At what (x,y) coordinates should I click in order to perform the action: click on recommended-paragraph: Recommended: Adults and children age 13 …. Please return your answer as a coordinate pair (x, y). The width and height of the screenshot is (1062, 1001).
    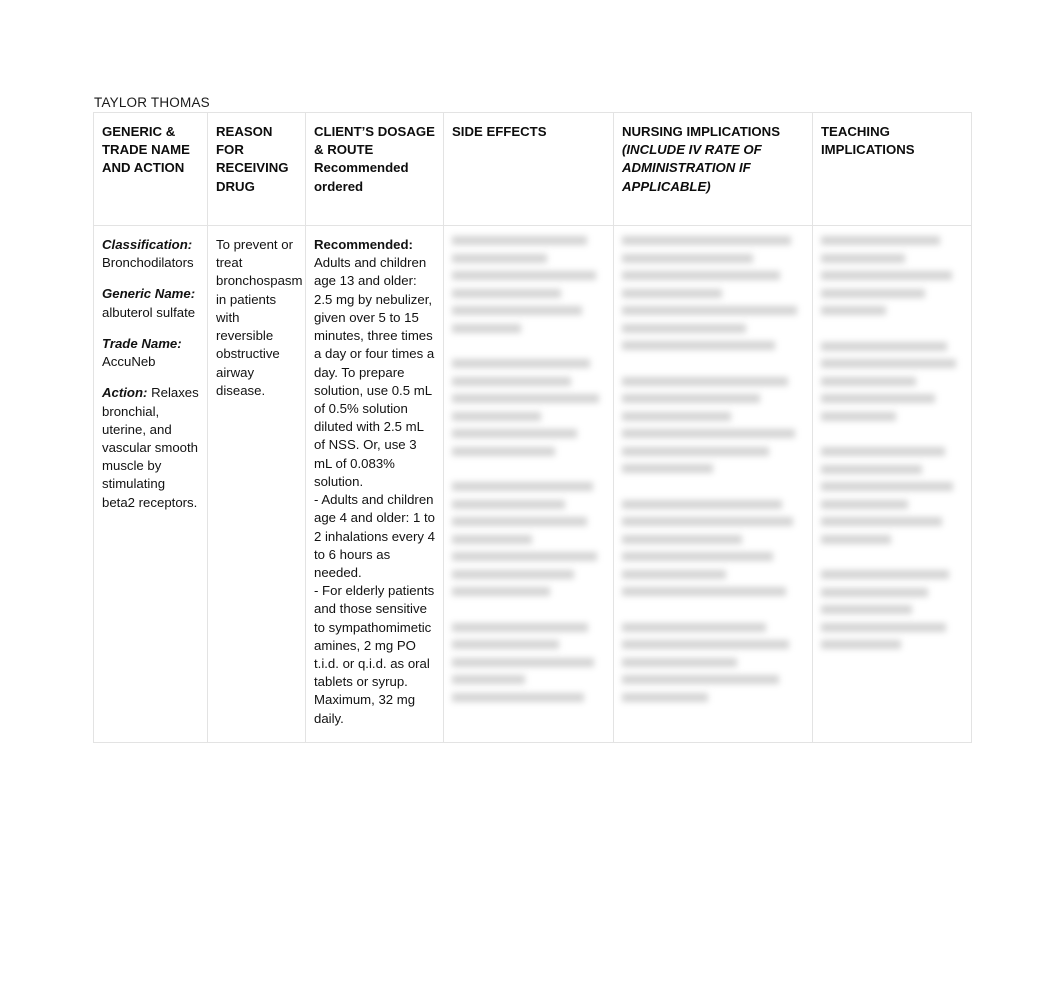
    Looking at the image, I should click on (374, 363).